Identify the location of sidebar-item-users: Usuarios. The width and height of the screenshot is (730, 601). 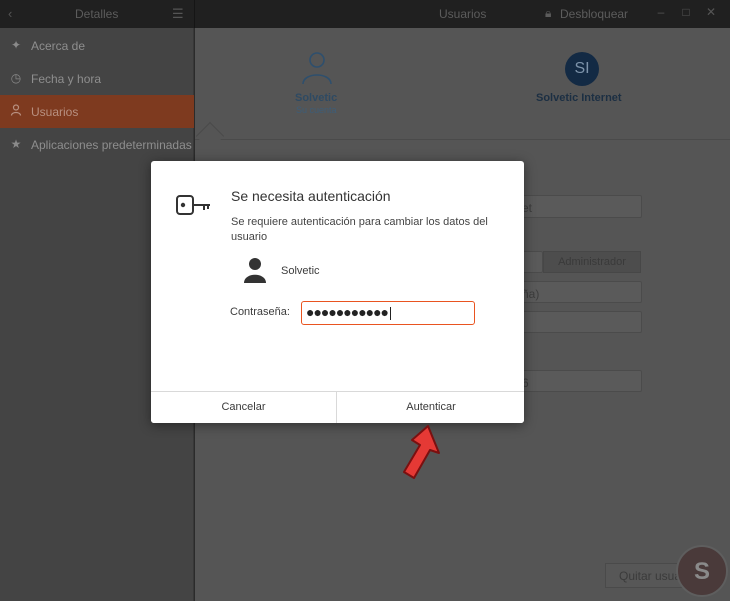
(97, 111).